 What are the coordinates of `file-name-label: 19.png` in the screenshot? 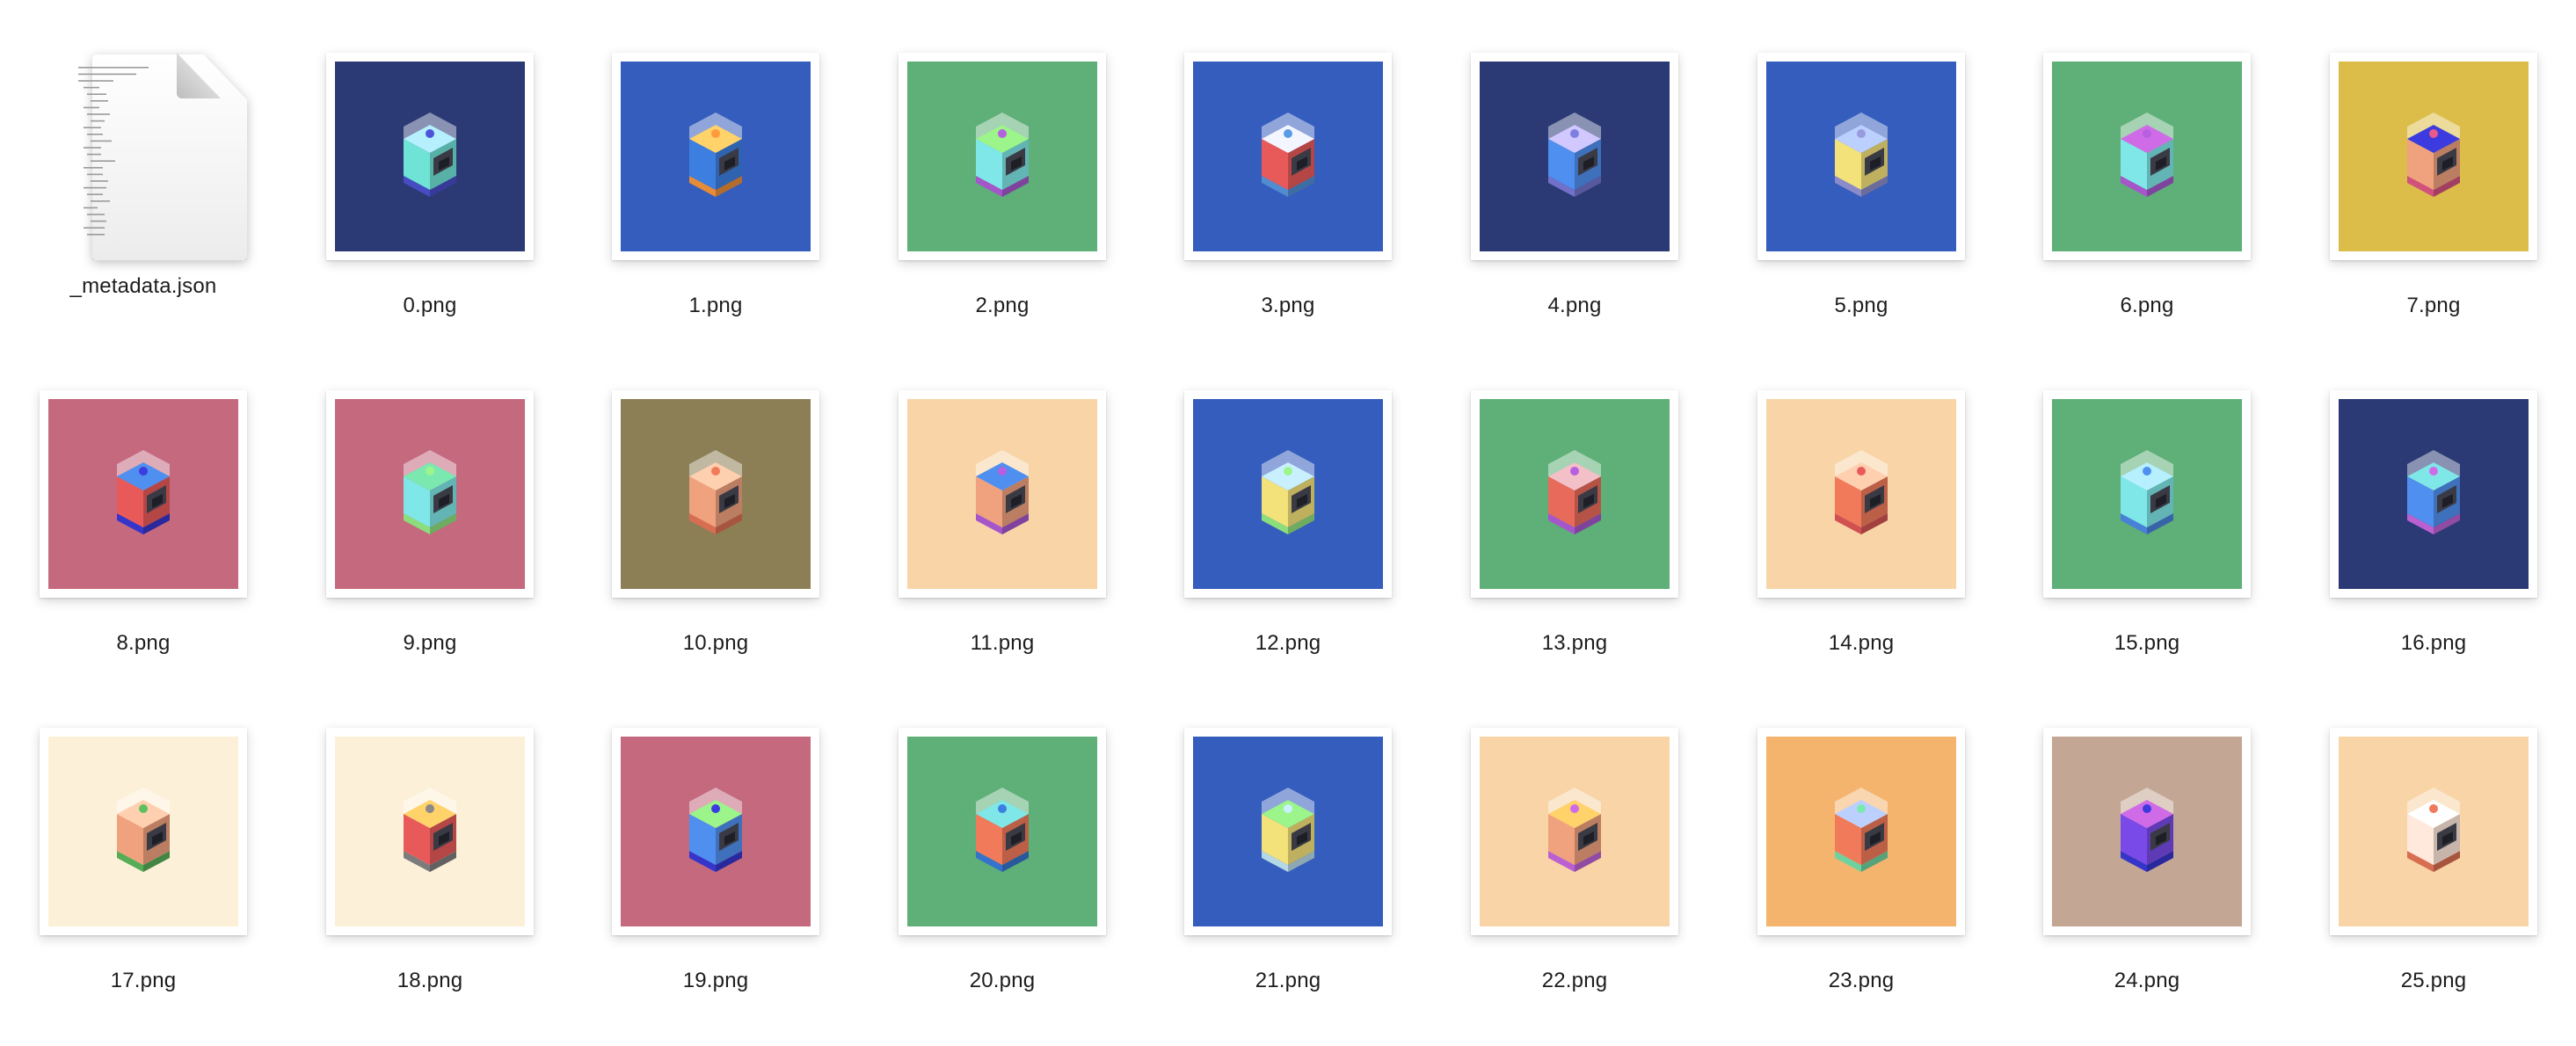 It's located at (715, 981).